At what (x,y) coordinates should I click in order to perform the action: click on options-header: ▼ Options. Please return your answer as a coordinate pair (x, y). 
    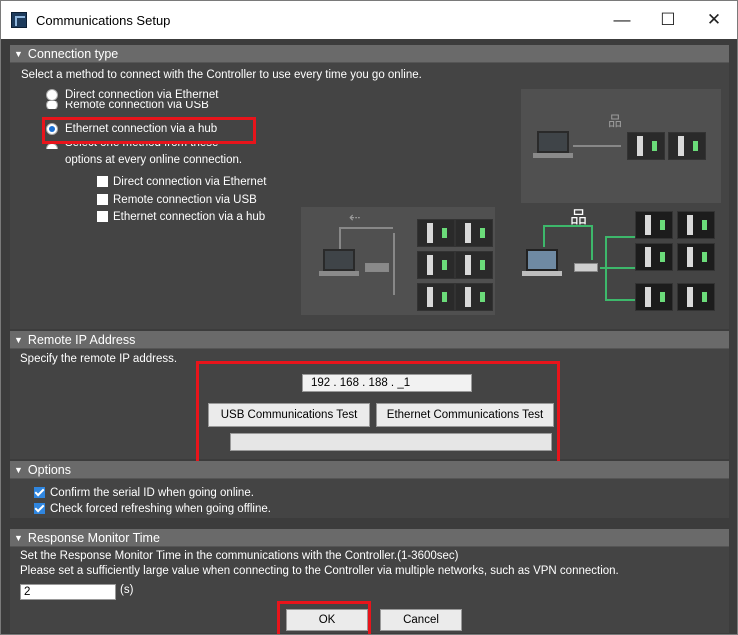
    Looking at the image, I should click on (369, 470).